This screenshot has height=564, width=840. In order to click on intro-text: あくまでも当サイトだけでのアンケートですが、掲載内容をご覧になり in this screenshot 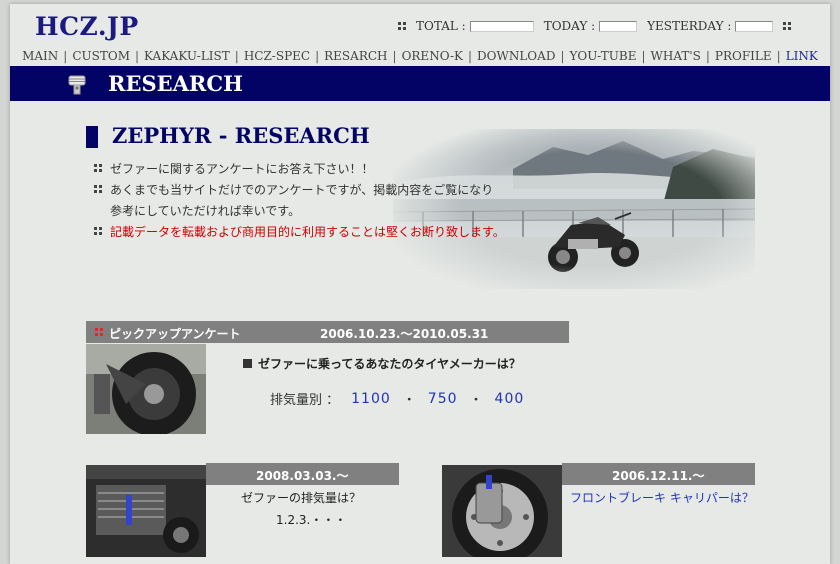, I will do `click(302, 190)`.